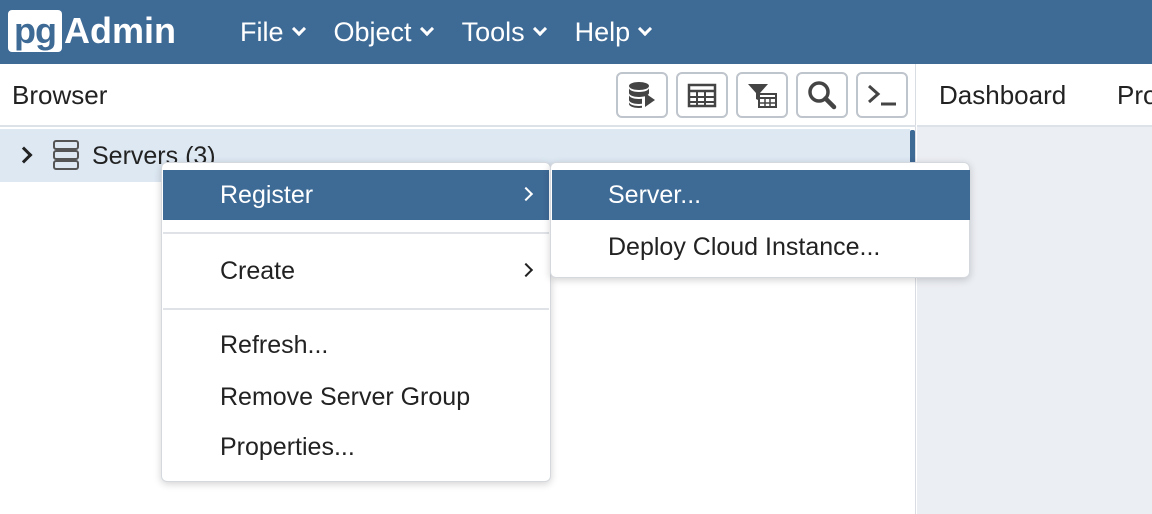  I want to click on context-menu-remove-server-group: Remove Server Group, so click(356, 397).